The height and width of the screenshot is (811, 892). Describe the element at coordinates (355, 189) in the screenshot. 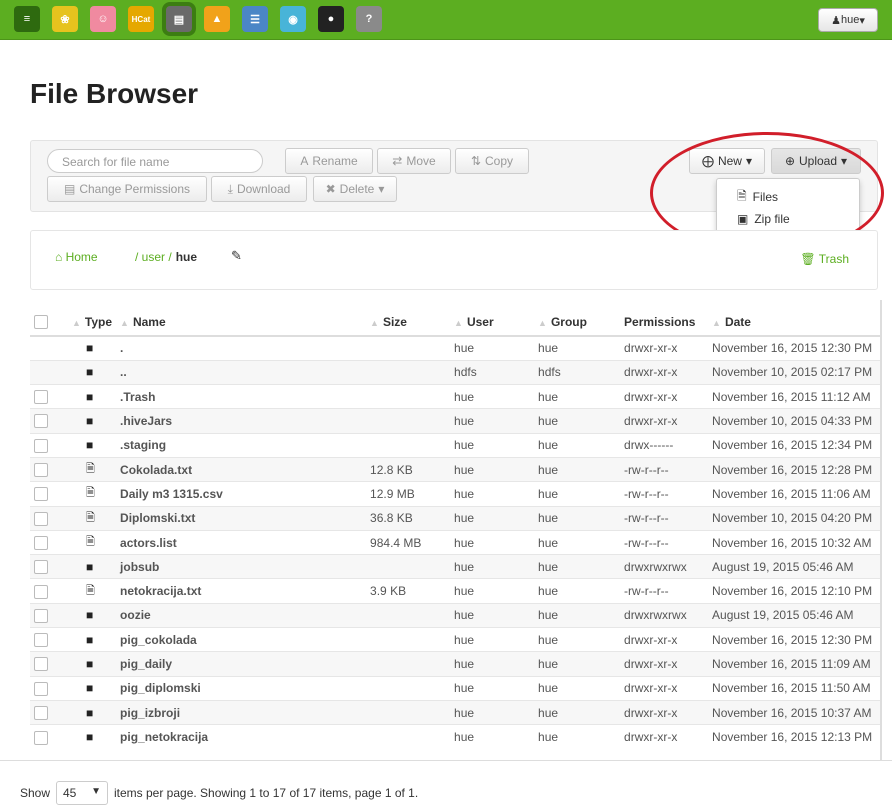

I see `delete-button: ✖ Delete ▾` at that location.